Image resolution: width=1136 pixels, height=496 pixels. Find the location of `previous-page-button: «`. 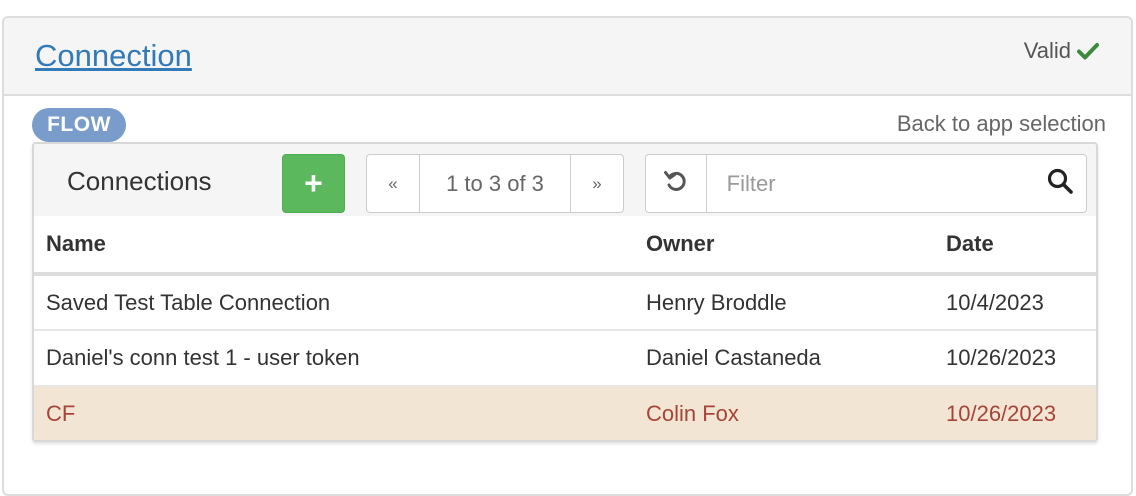

previous-page-button: « is located at coordinates (393, 183).